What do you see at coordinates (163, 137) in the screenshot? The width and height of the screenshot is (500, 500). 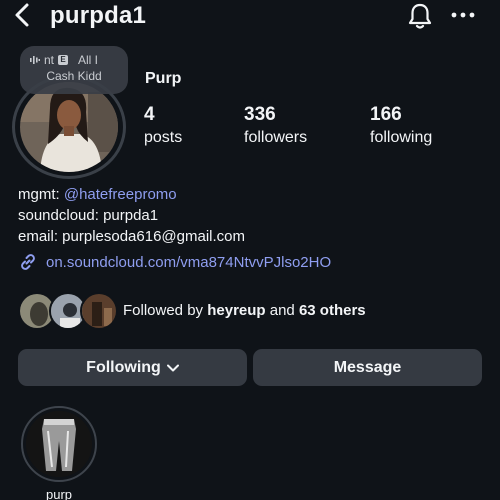 I see `stat-label: posts` at bounding box center [163, 137].